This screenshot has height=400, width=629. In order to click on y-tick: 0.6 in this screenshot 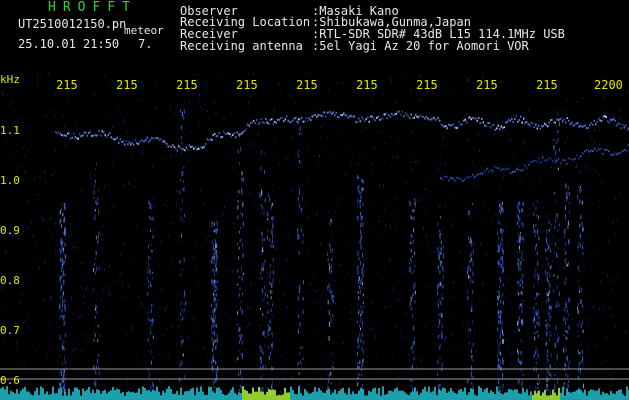, I will do `click(10, 380)`.